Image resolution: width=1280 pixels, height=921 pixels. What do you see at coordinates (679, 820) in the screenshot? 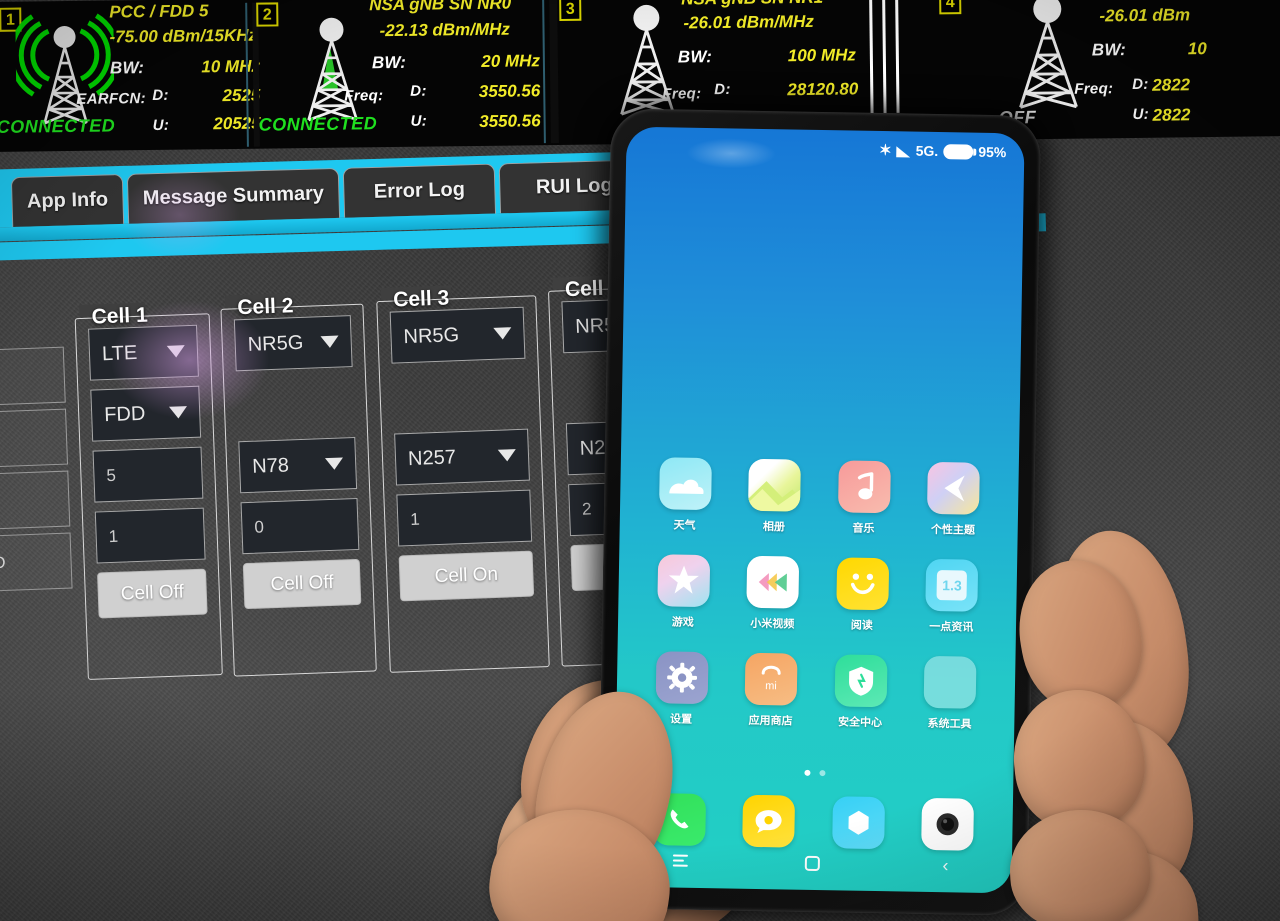
I see `phone-dialer-icon` at bounding box center [679, 820].